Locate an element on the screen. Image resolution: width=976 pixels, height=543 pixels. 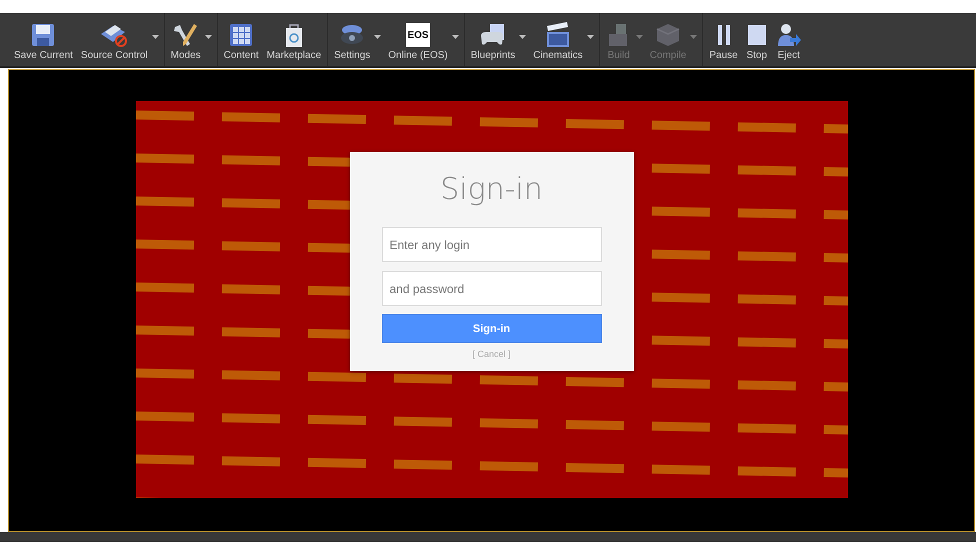
password-field: and password is located at coordinates (492, 288).